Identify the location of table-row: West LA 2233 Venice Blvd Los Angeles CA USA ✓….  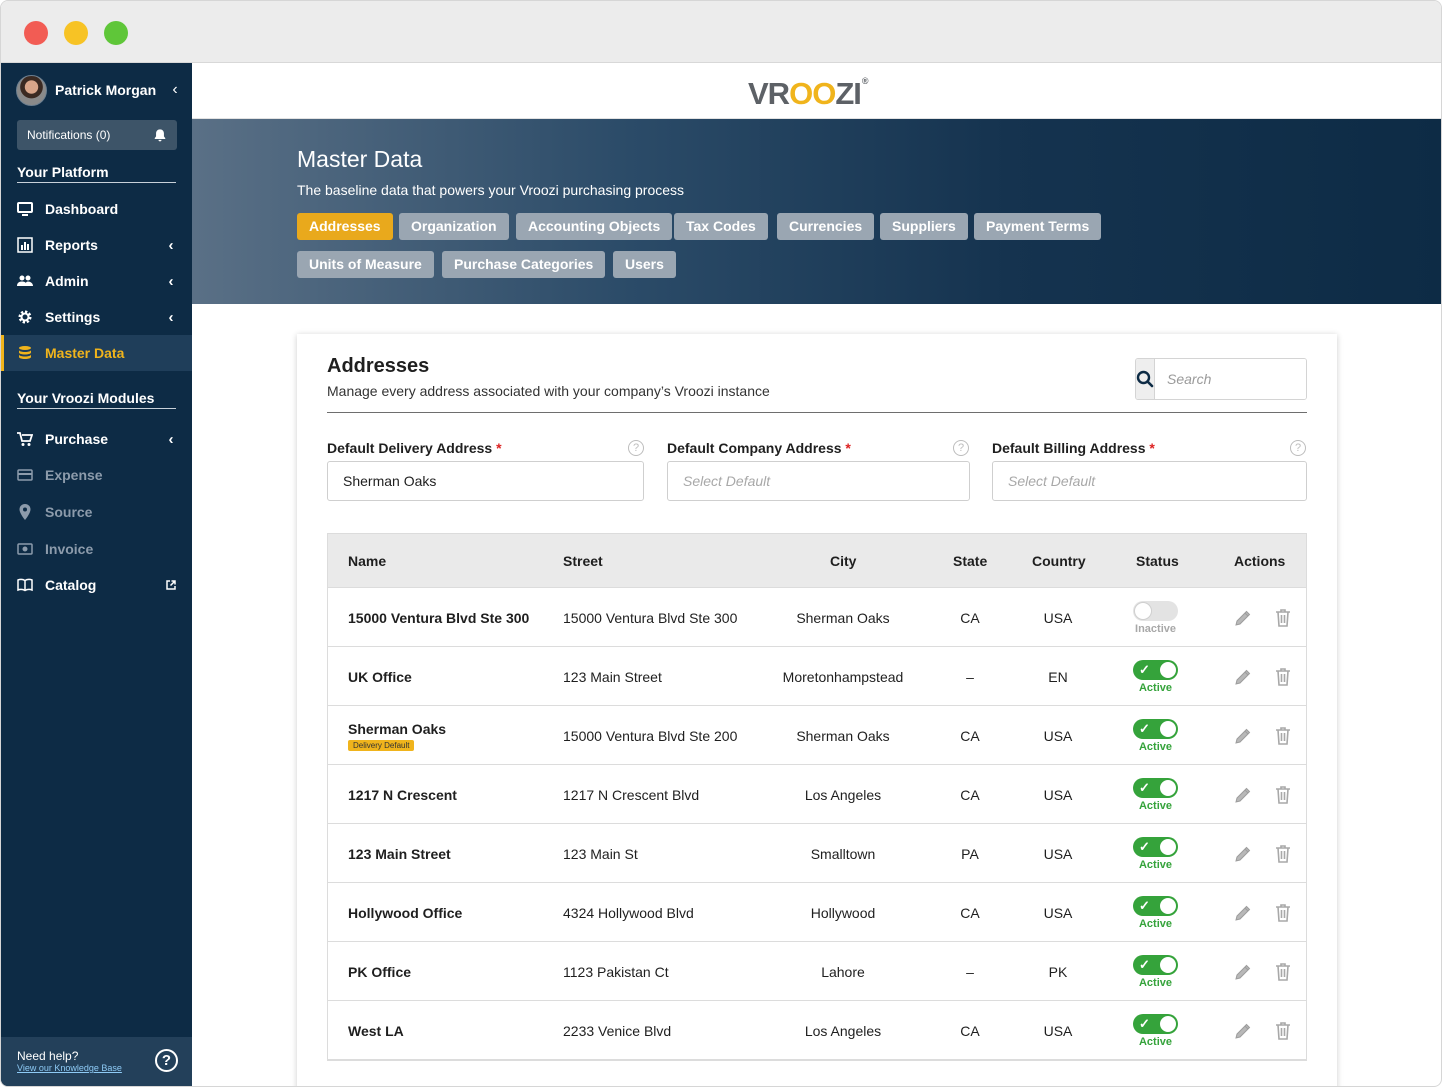
(817, 1030).